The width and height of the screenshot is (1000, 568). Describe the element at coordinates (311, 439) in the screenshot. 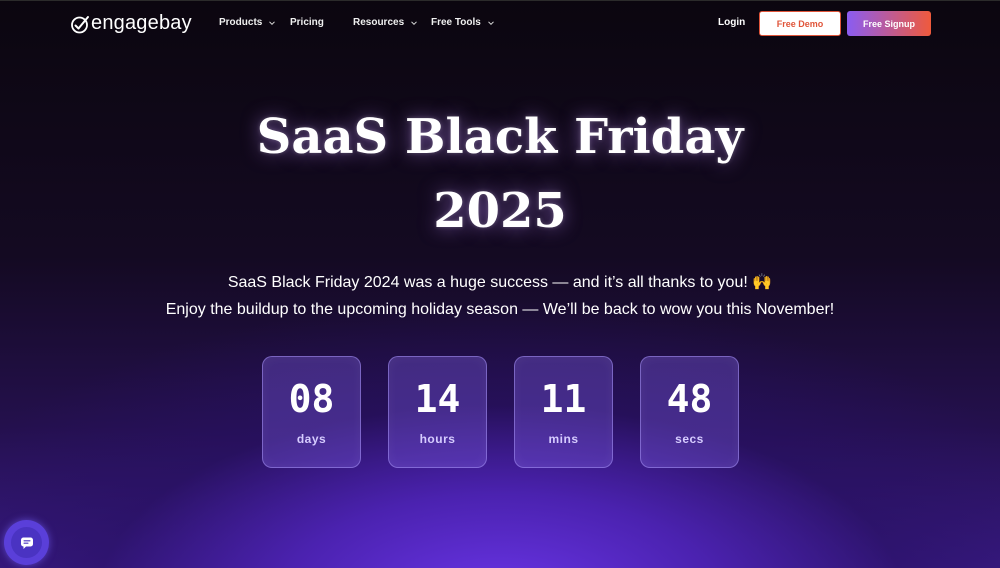

I see `countdown-label: days` at that location.